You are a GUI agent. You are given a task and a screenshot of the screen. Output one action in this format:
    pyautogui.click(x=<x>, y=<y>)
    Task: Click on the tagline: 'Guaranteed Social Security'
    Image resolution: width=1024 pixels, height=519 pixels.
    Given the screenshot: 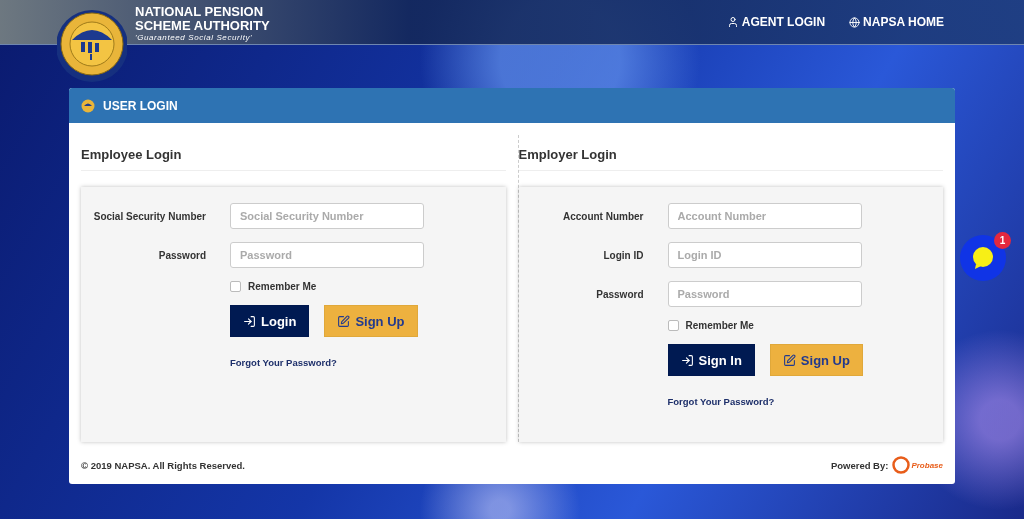 What is the action you would take?
    pyautogui.click(x=194, y=38)
    